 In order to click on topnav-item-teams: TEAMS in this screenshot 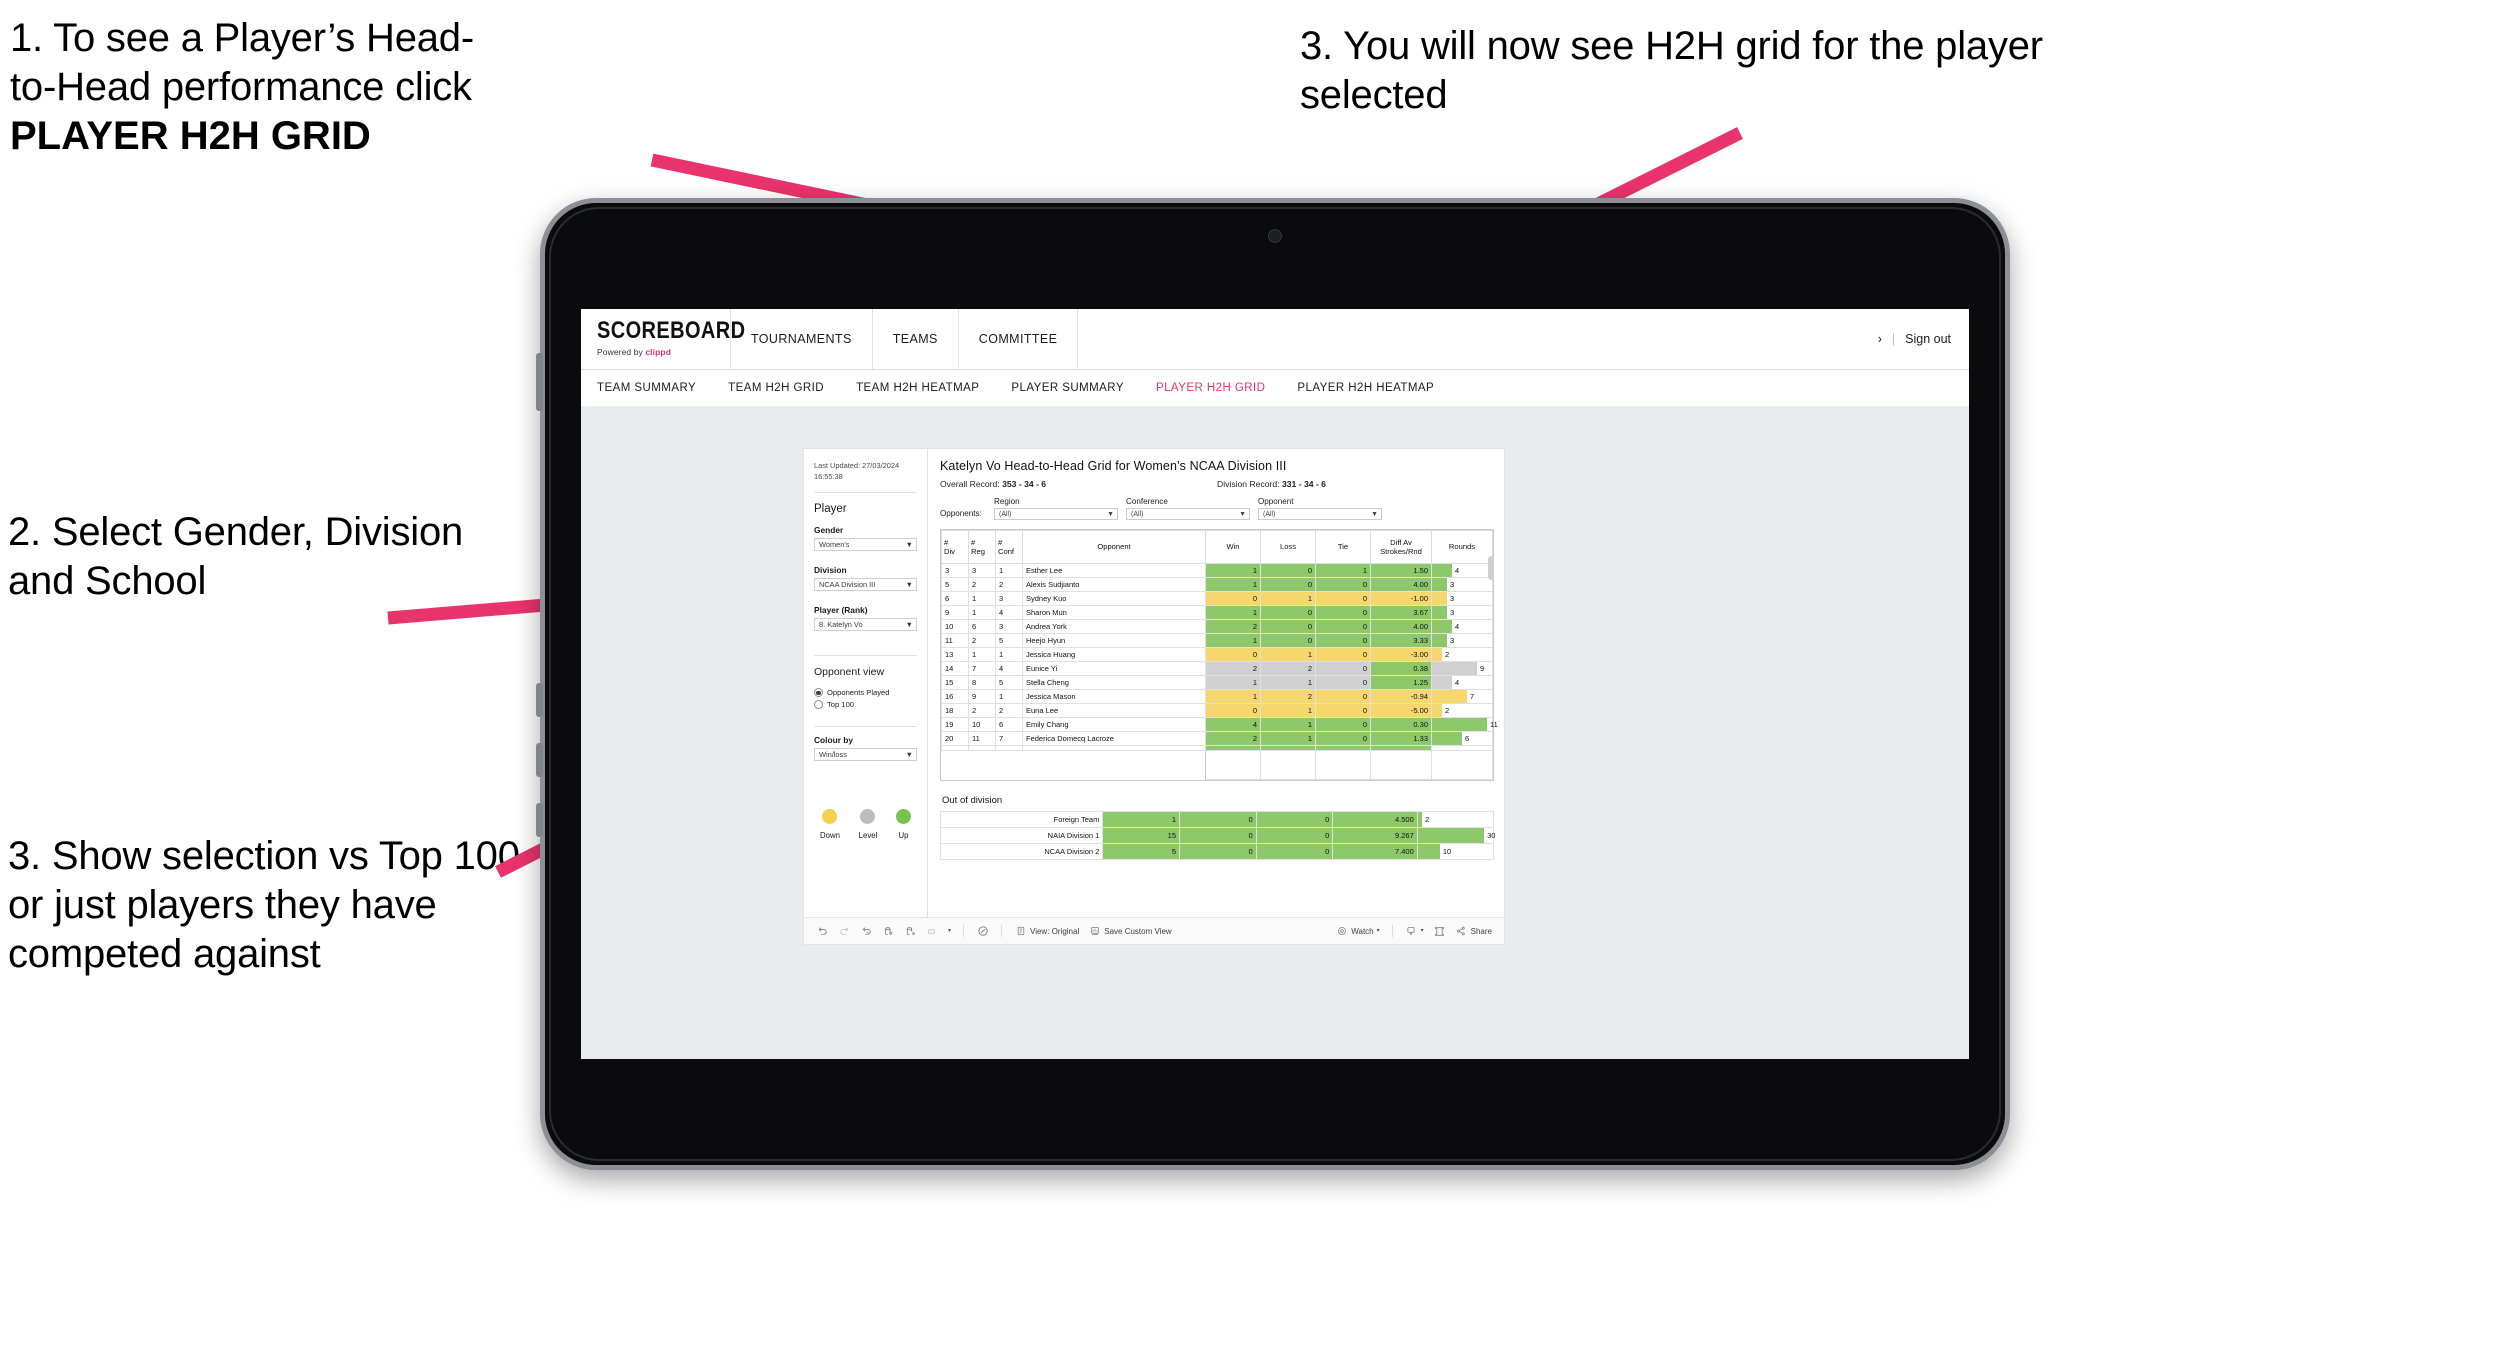, I will do `click(916, 339)`.